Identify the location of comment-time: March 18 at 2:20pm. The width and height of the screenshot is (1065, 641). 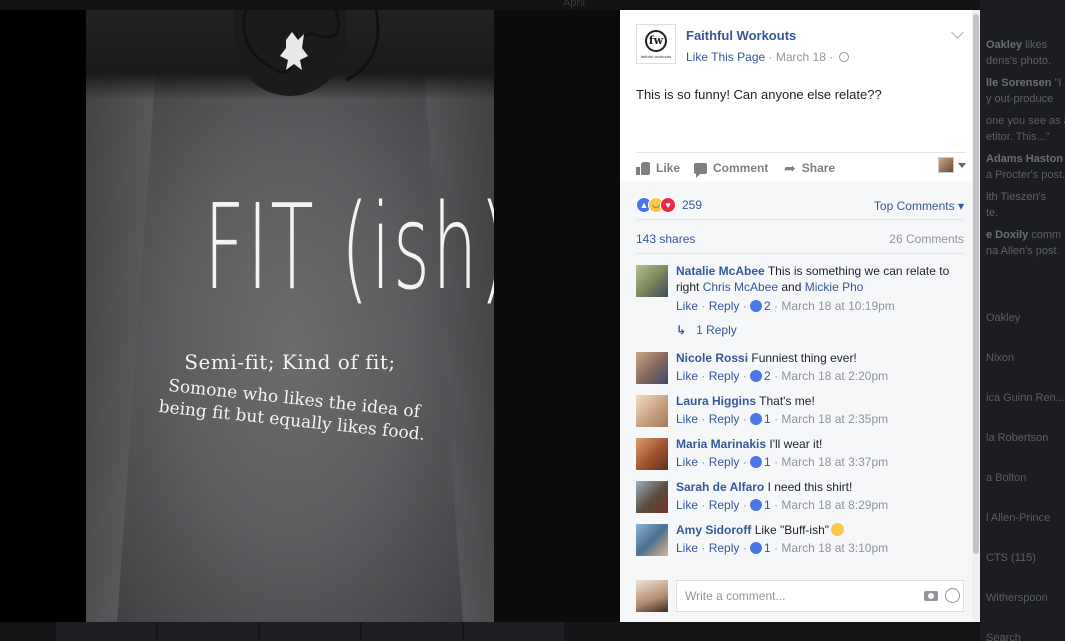
(834, 376).